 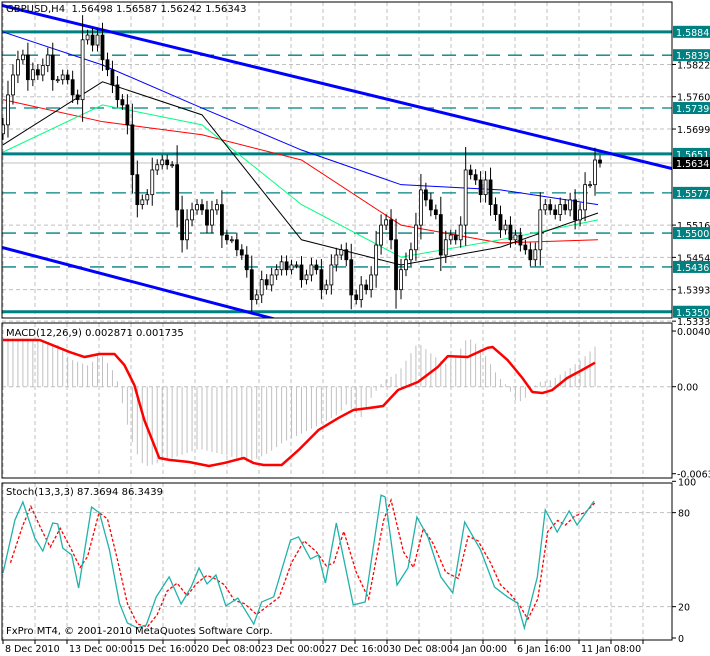 I want to click on time-label: 4 Jan 00:00, so click(x=480, y=649).